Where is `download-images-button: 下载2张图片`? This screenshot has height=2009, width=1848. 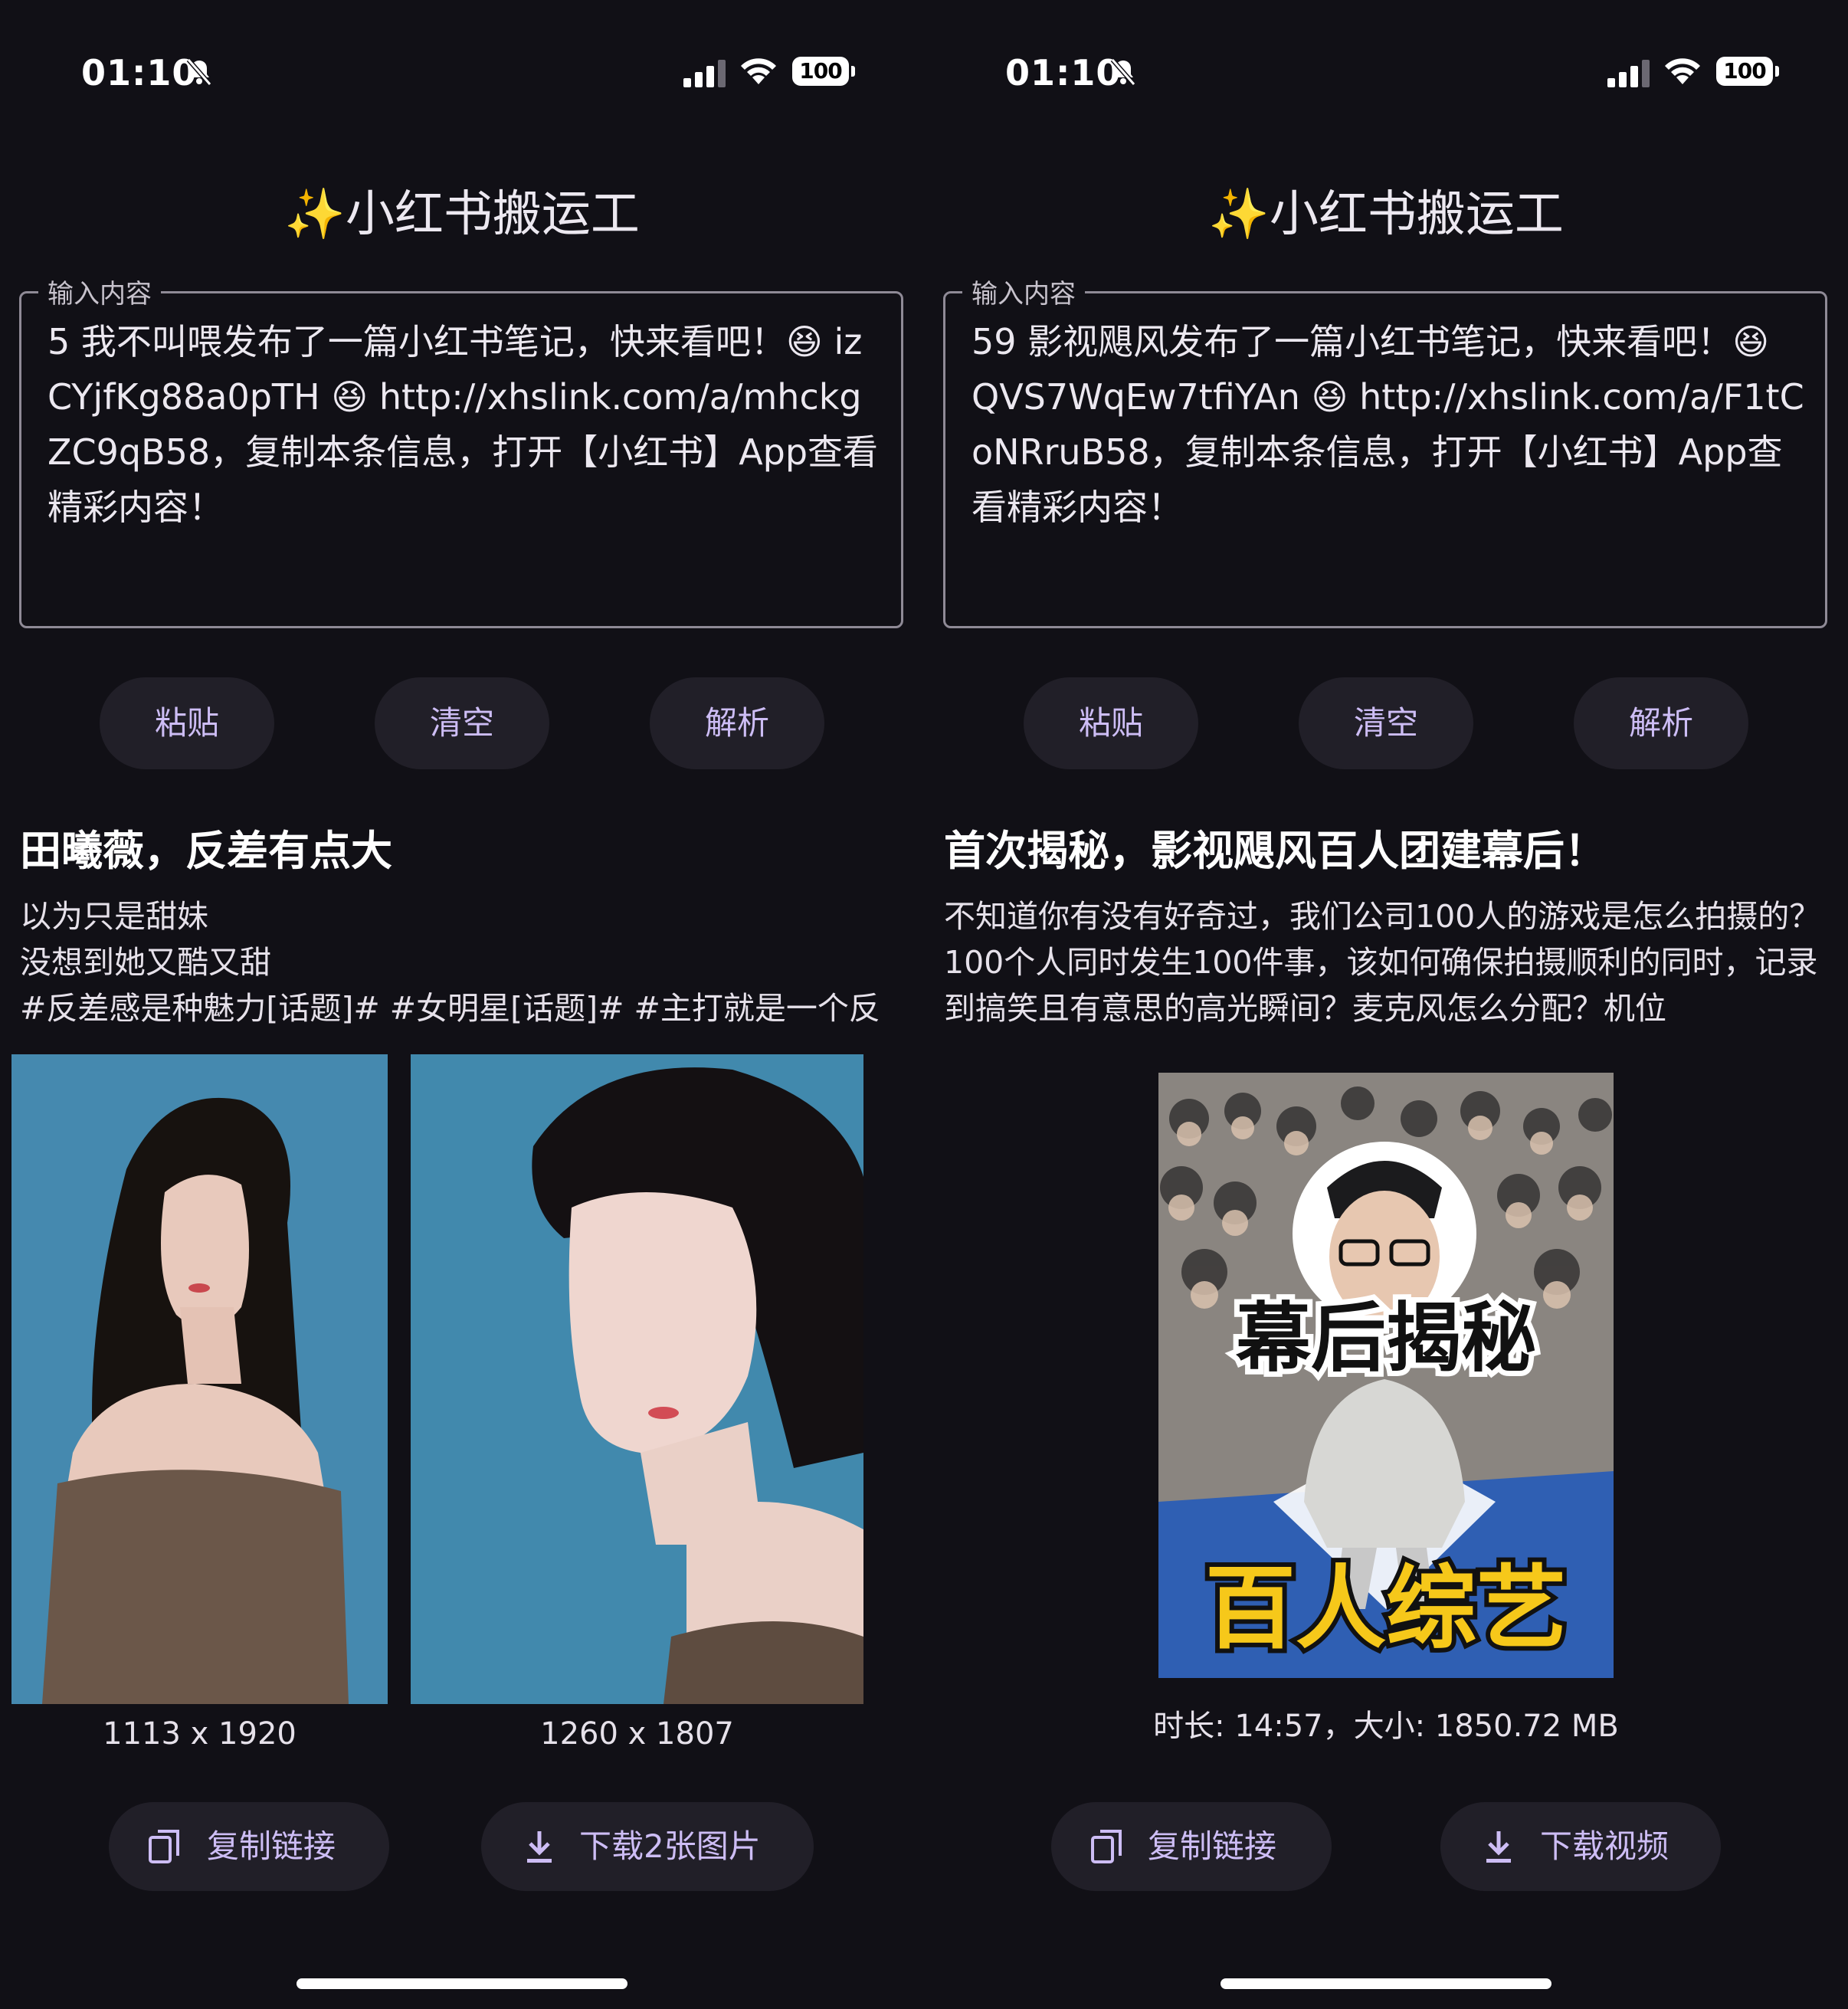
download-images-button: 下载2张图片 is located at coordinates (647, 1847).